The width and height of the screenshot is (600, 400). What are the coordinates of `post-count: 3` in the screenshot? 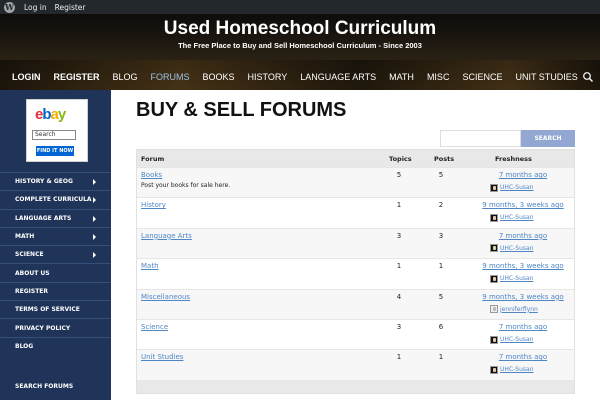 It's located at (441, 235).